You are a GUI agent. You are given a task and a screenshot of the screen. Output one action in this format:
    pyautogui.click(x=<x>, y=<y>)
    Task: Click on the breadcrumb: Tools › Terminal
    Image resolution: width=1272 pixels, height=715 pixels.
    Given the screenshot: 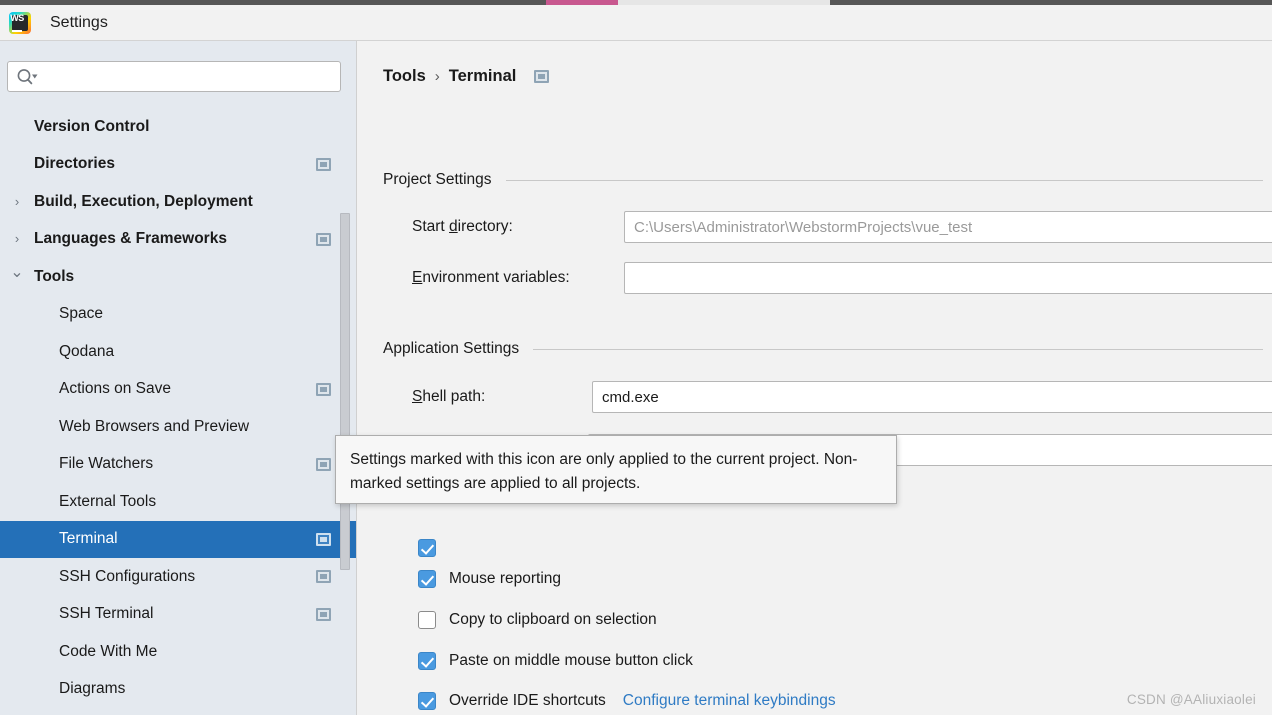 What is the action you would take?
    pyautogui.click(x=466, y=76)
    